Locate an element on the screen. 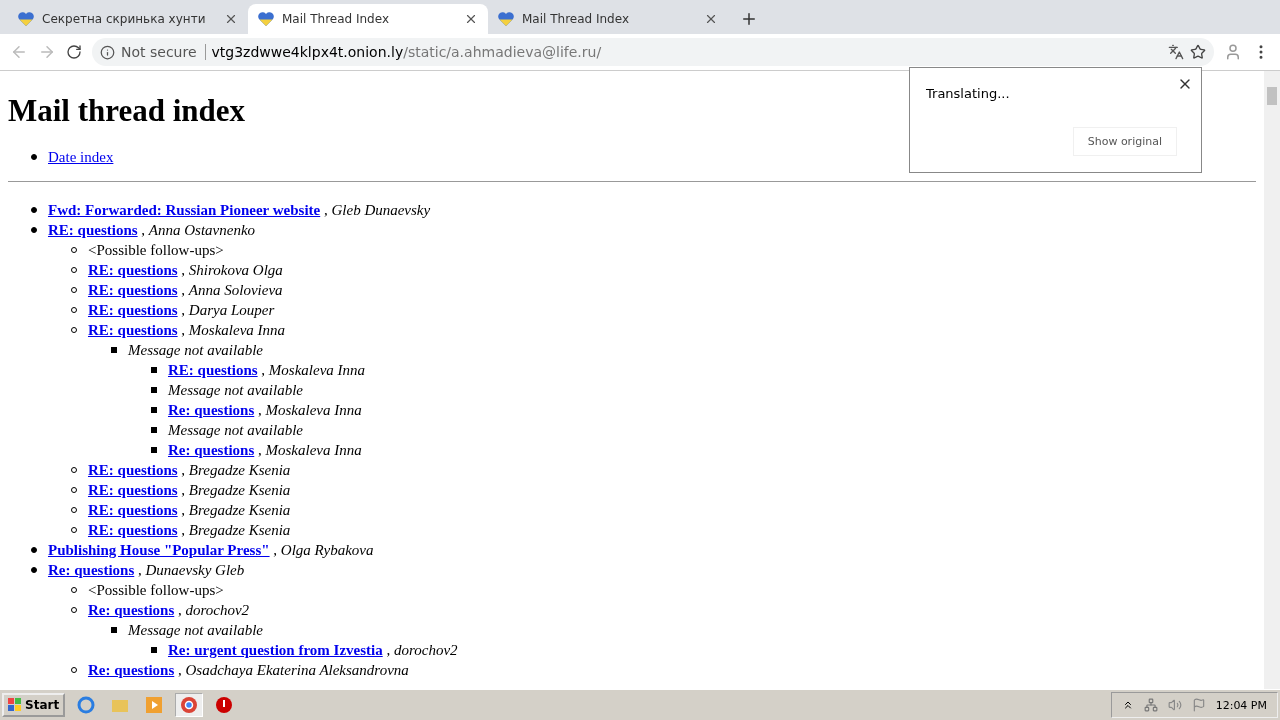 This screenshot has height=720, width=1280. chrome-icon is located at coordinates (189, 705).